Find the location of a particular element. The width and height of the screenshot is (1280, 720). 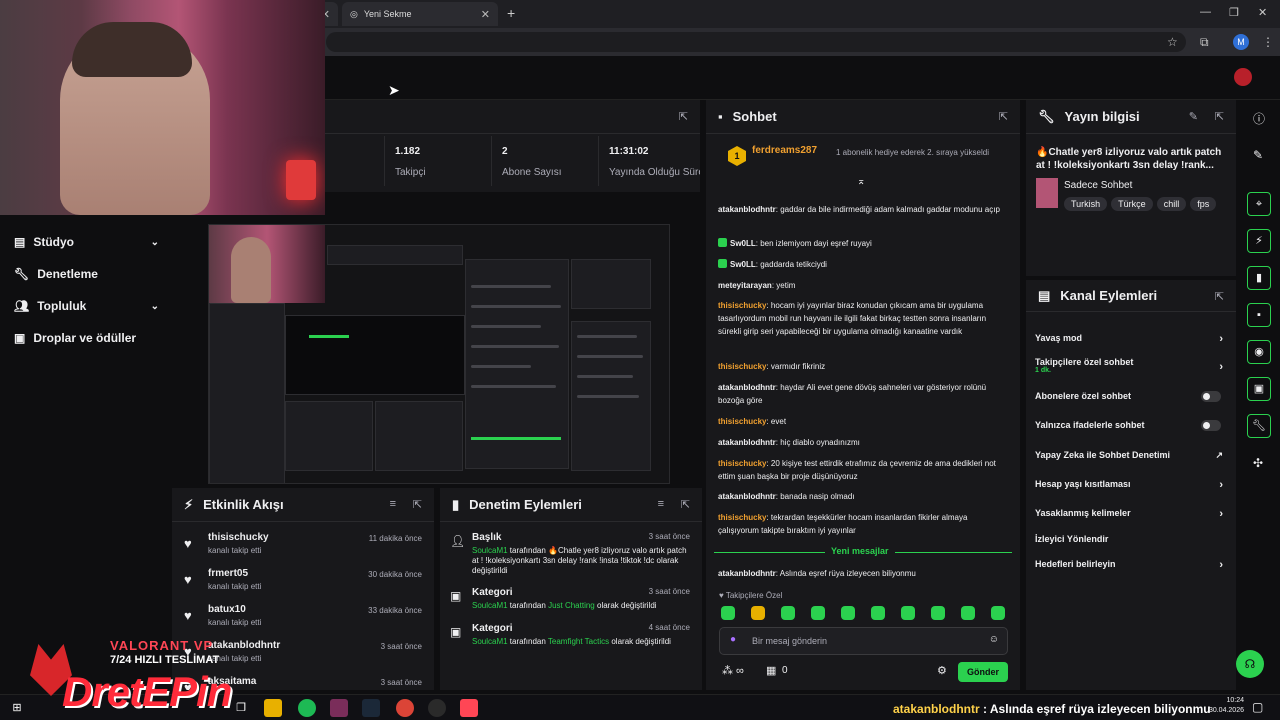

file-explorer-icon is located at coordinates (273, 708).